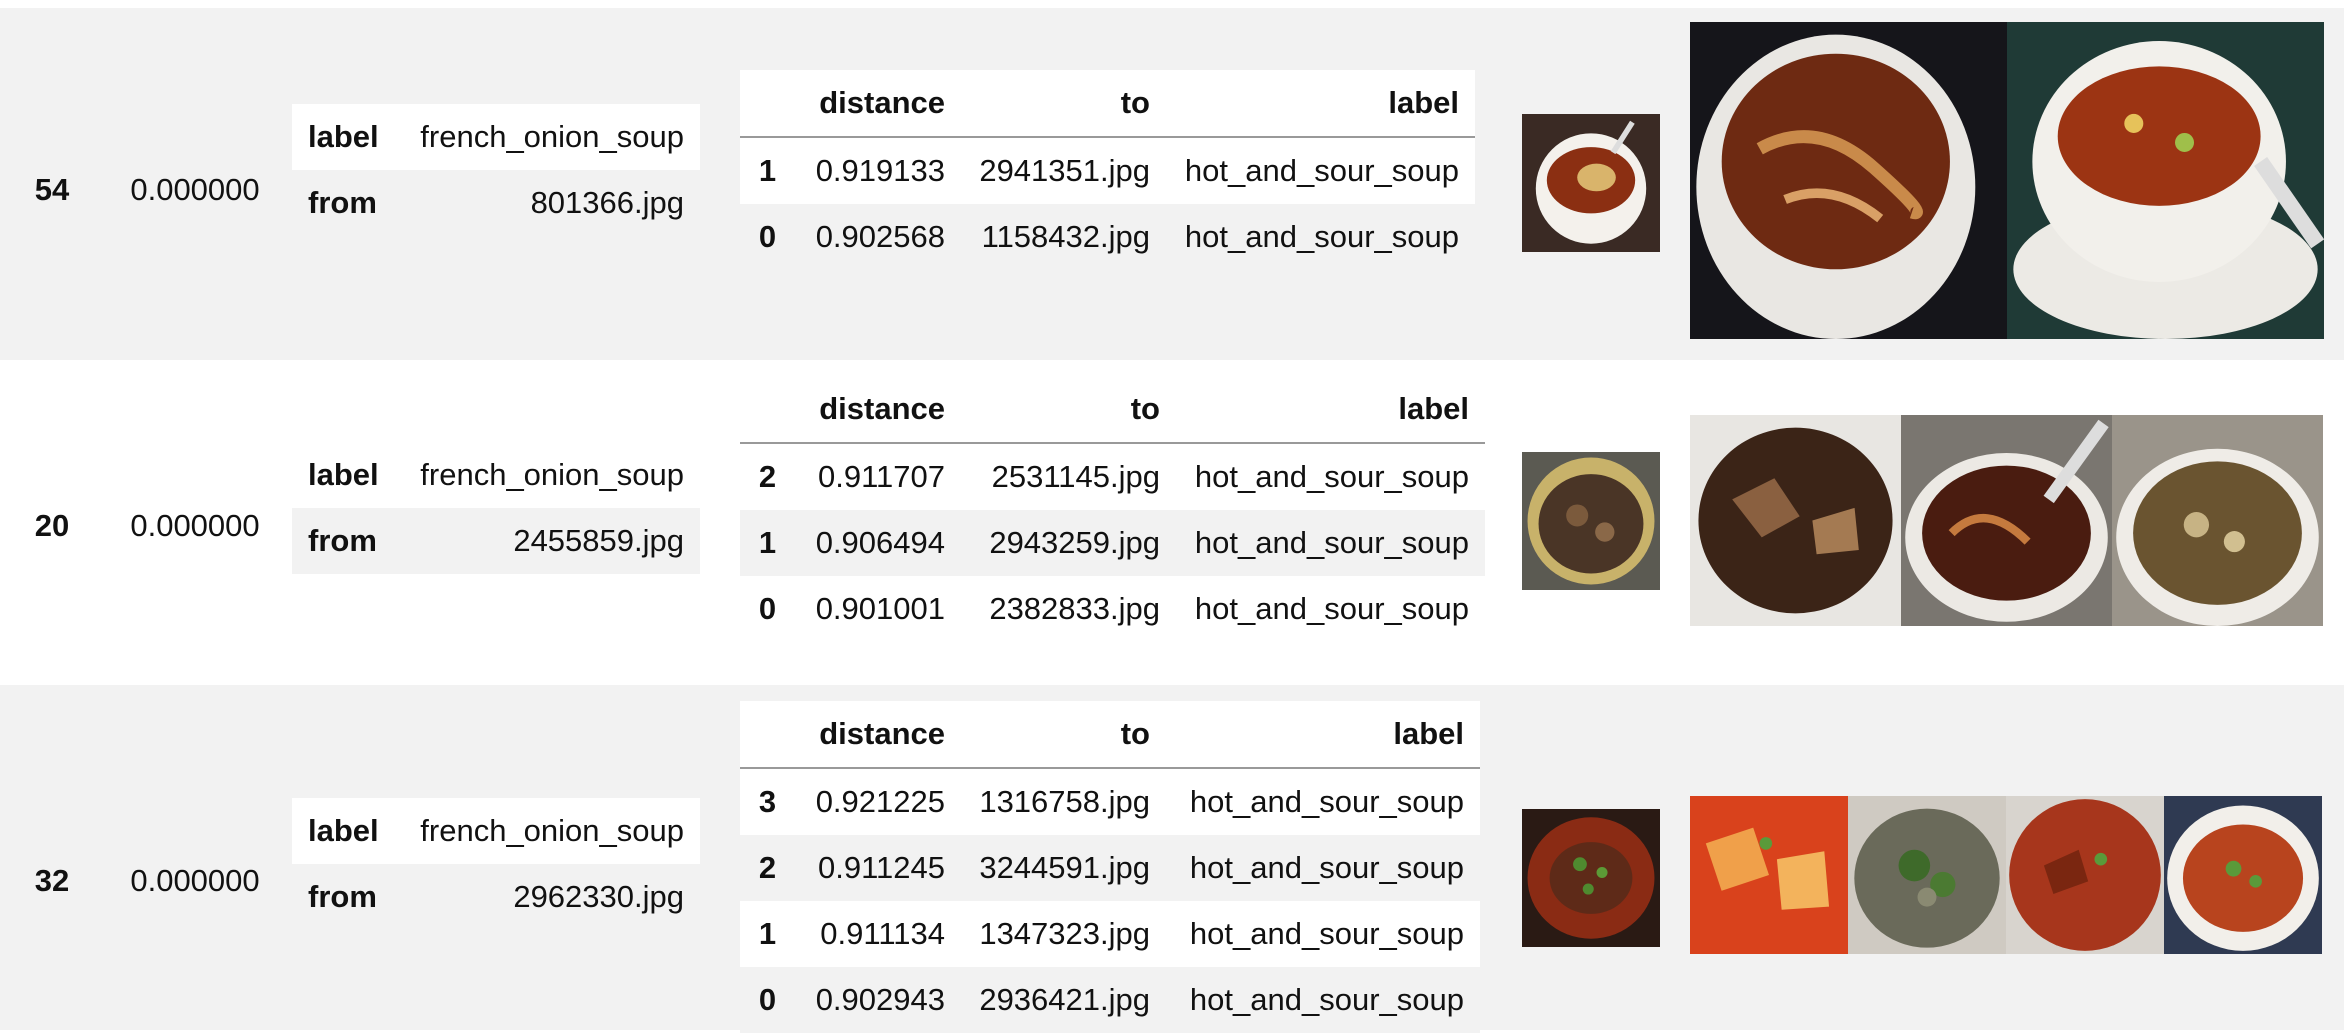 This screenshot has height=1033, width=2344. I want to click on neighbor-file: 2941351.jpg, so click(1064, 170).